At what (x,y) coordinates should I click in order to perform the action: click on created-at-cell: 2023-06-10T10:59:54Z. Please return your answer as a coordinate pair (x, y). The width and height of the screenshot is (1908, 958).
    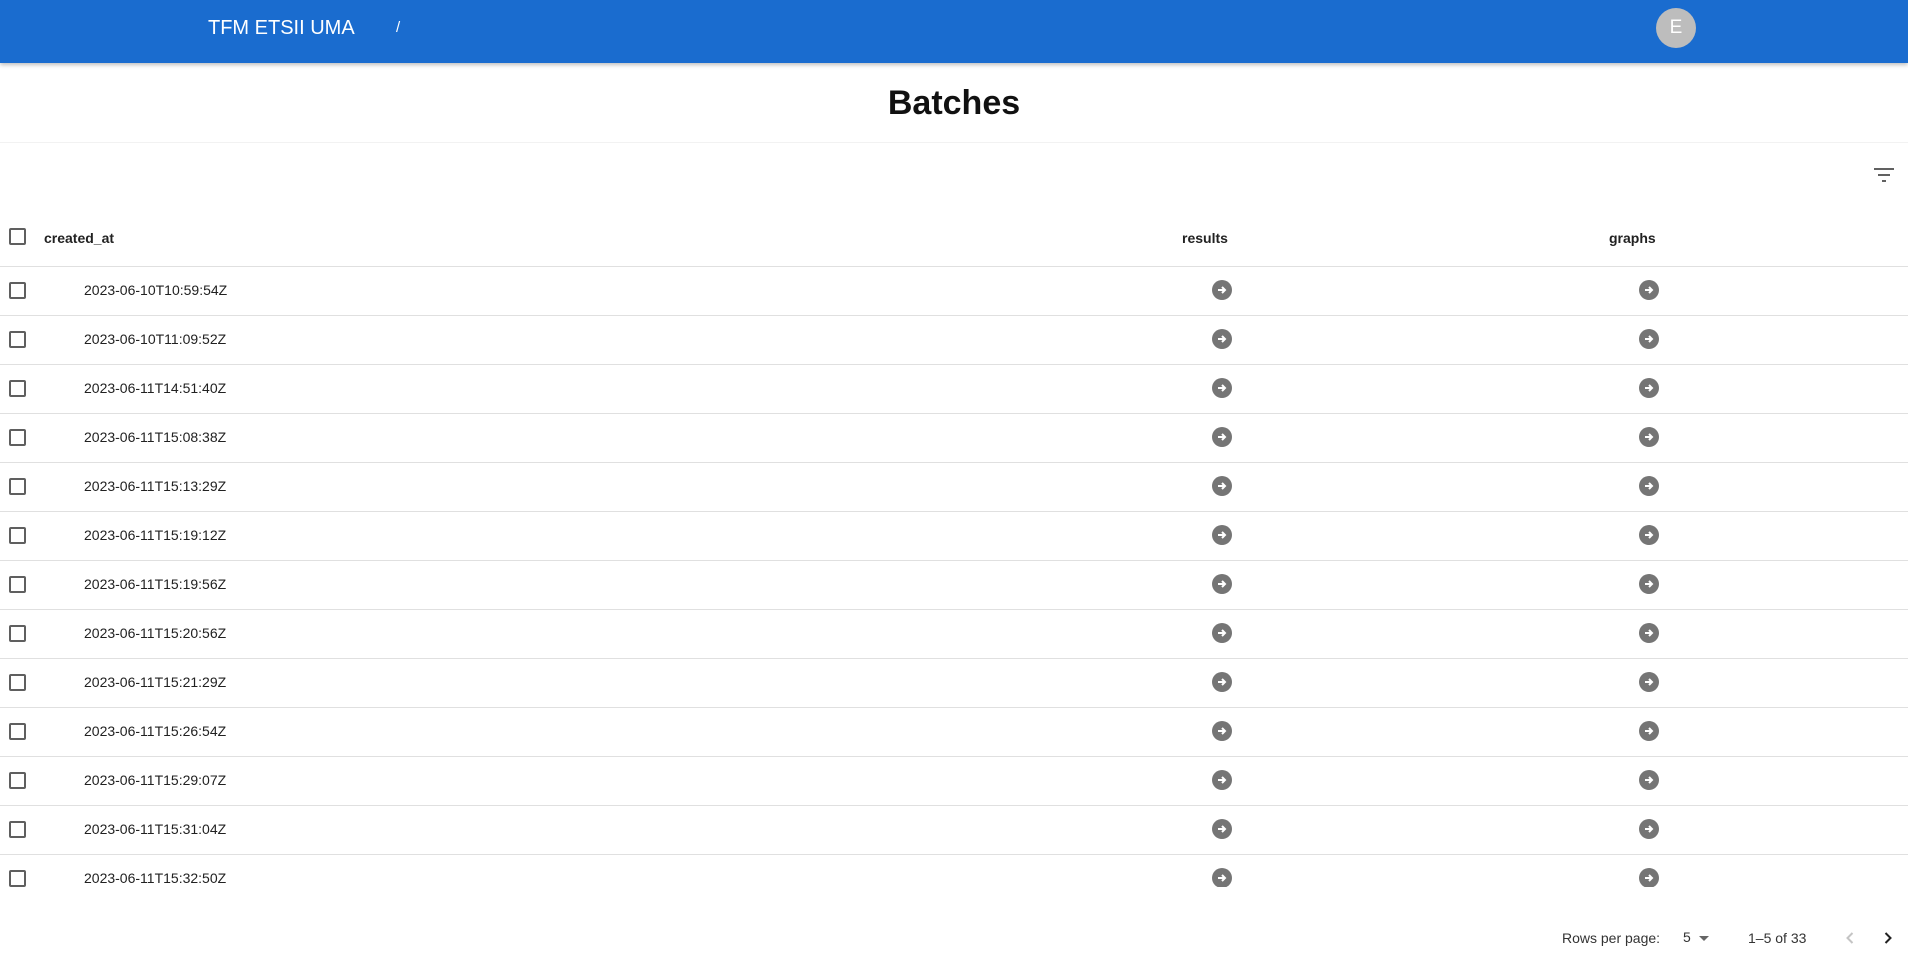
    Looking at the image, I should click on (156, 290).